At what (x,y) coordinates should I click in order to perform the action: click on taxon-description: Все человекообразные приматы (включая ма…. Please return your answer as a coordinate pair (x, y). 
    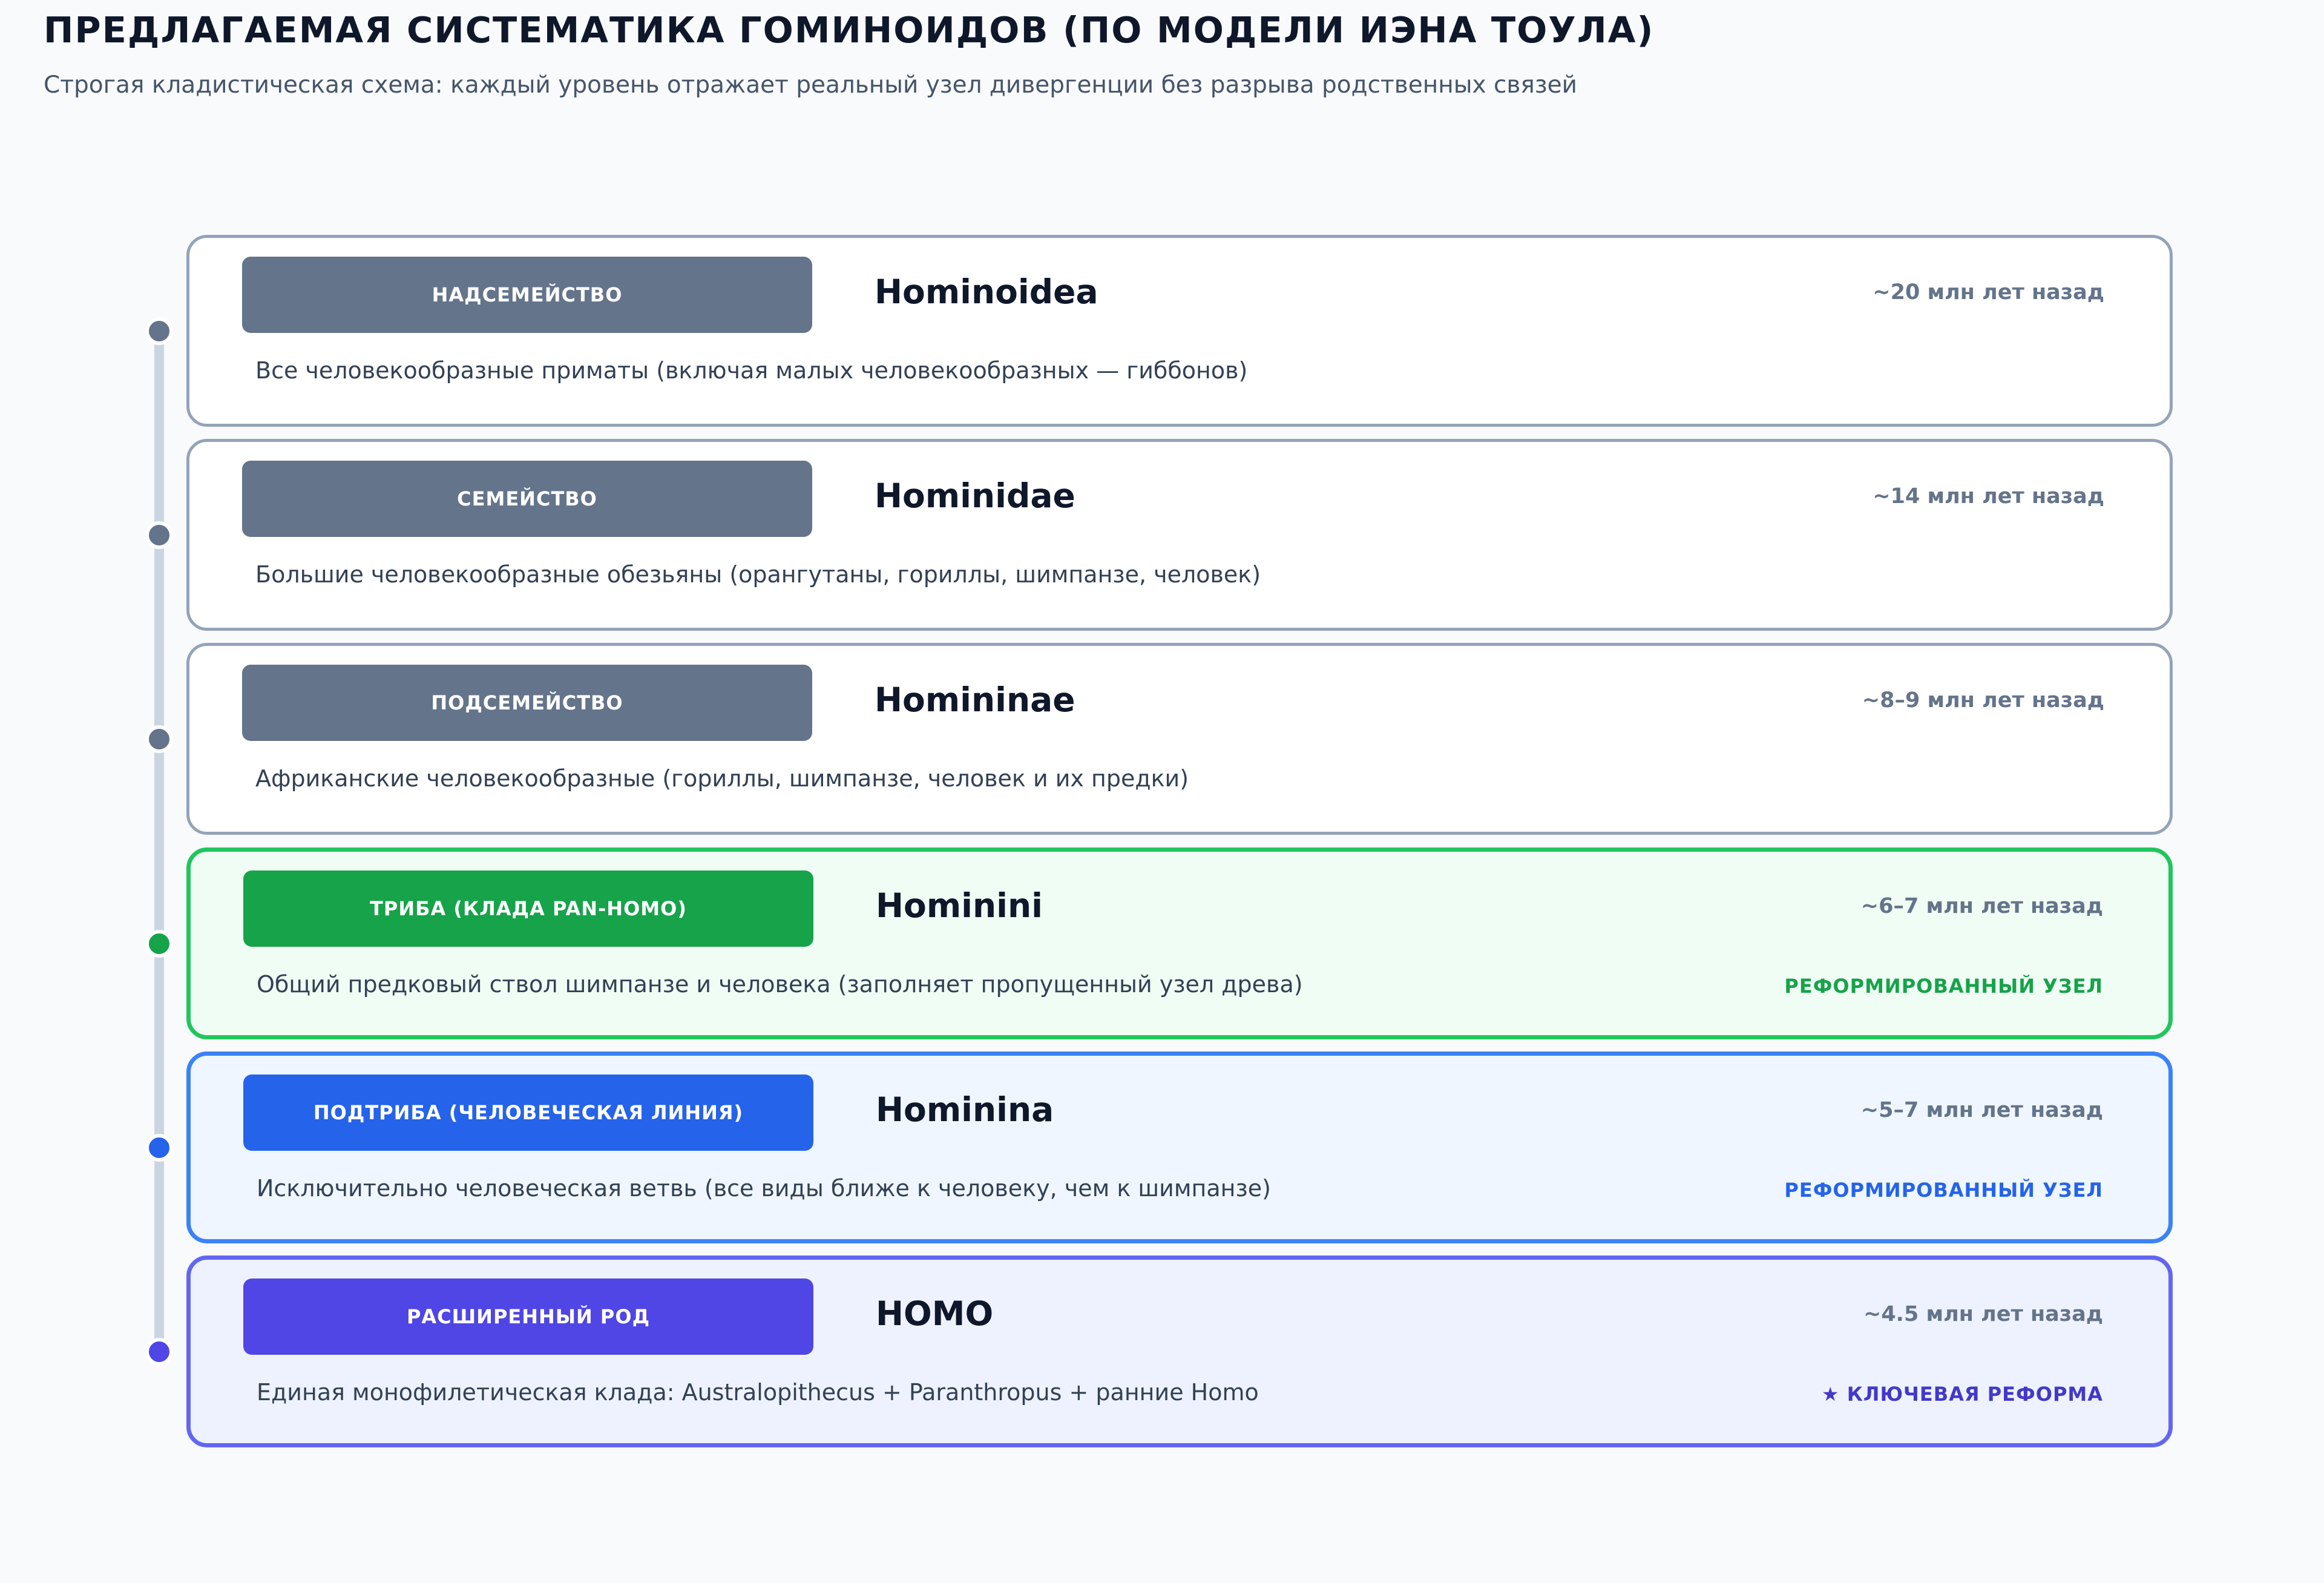
    Looking at the image, I should click on (751, 371).